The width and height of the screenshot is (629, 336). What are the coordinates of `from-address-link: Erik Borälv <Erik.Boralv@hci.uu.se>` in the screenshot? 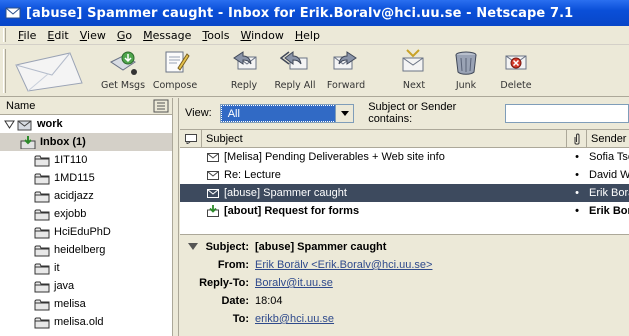 It's located at (343, 265).